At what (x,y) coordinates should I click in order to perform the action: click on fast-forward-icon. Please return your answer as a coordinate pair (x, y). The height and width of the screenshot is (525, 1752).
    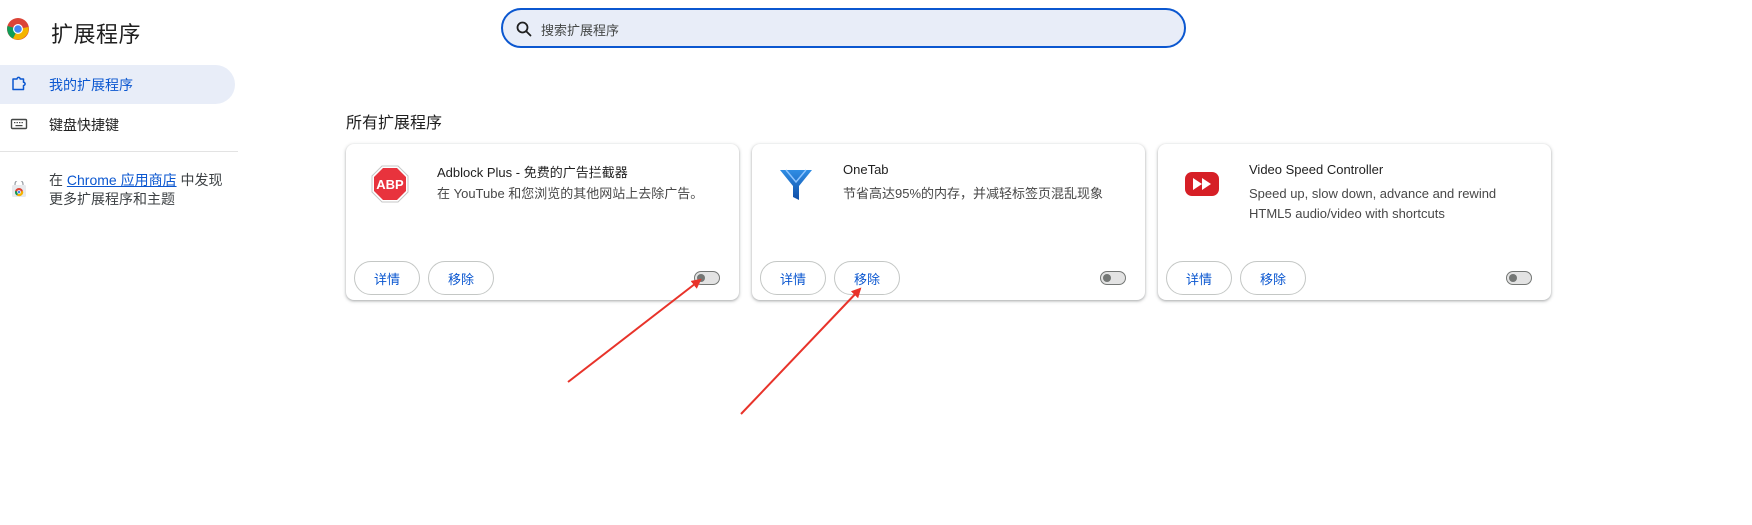
    Looking at the image, I should click on (1202, 184).